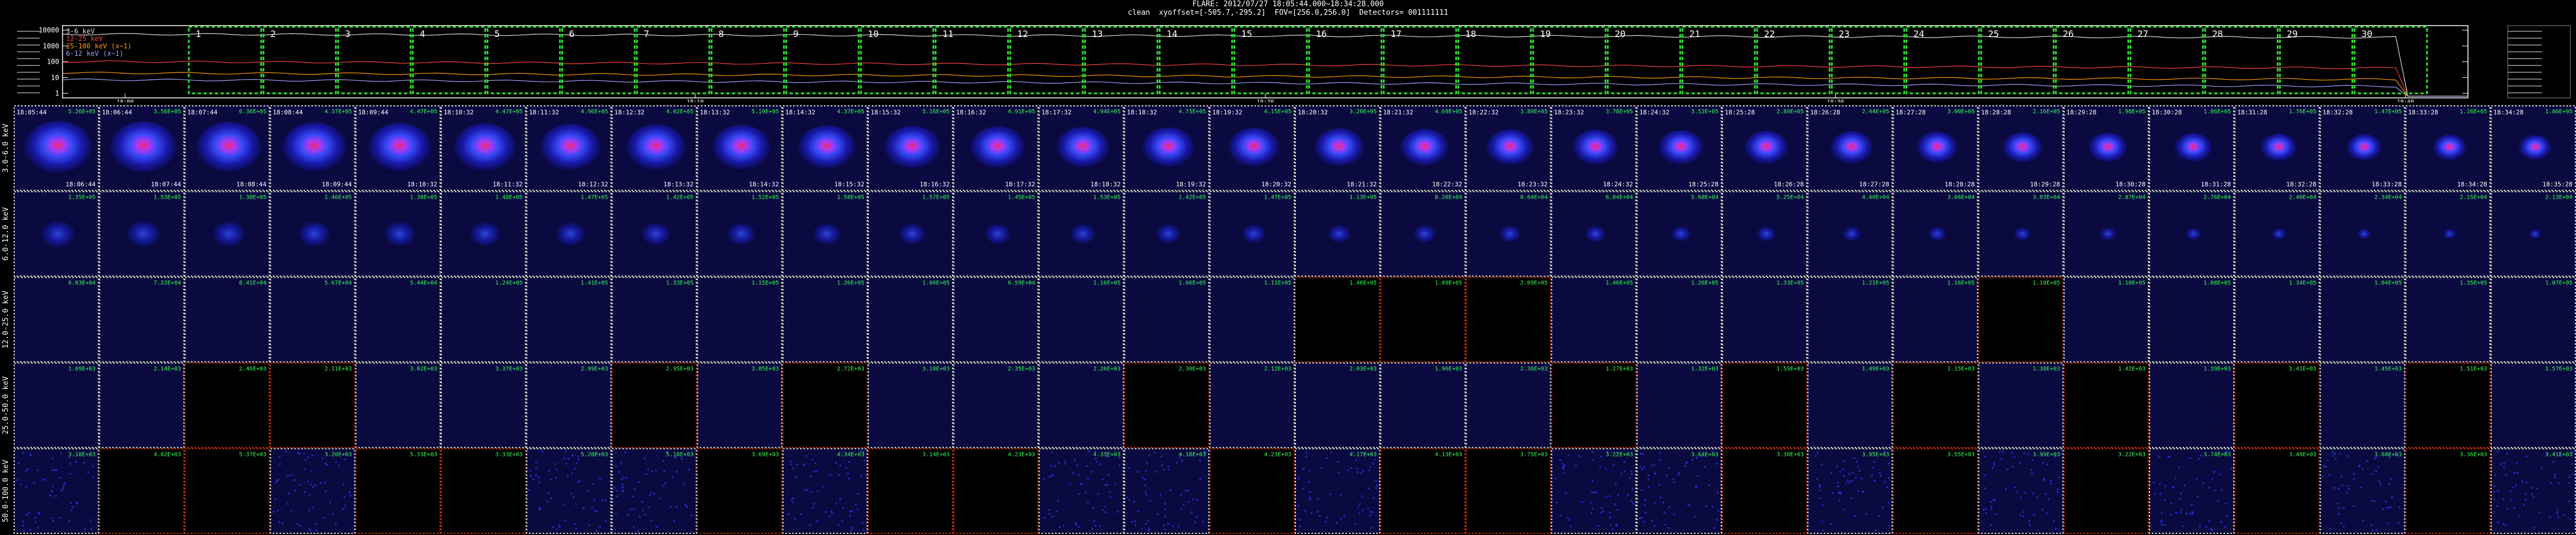 The image size is (2576, 535). I want to click on cell-peak-value: 1.98E+05, so click(2132, 112).